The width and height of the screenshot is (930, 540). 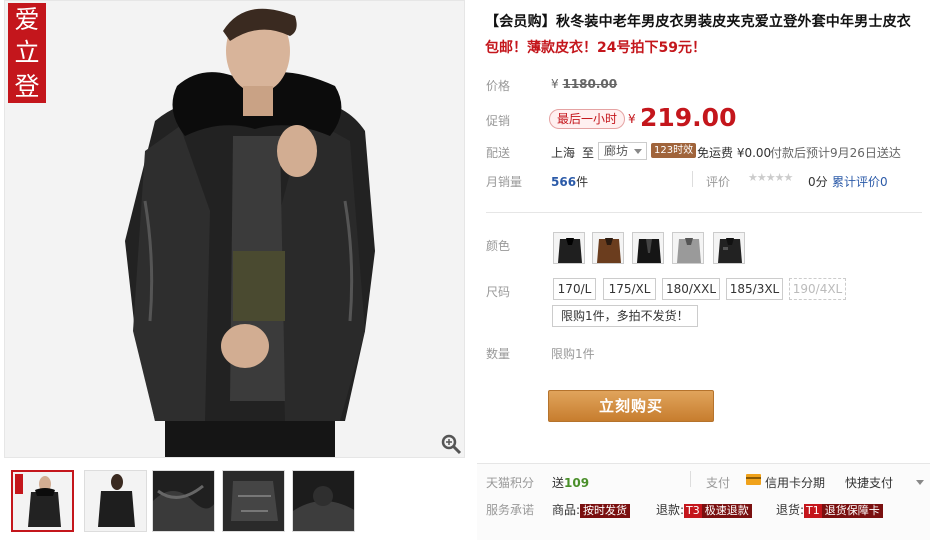 I want to click on rating-label: 评价, so click(x=718, y=182).